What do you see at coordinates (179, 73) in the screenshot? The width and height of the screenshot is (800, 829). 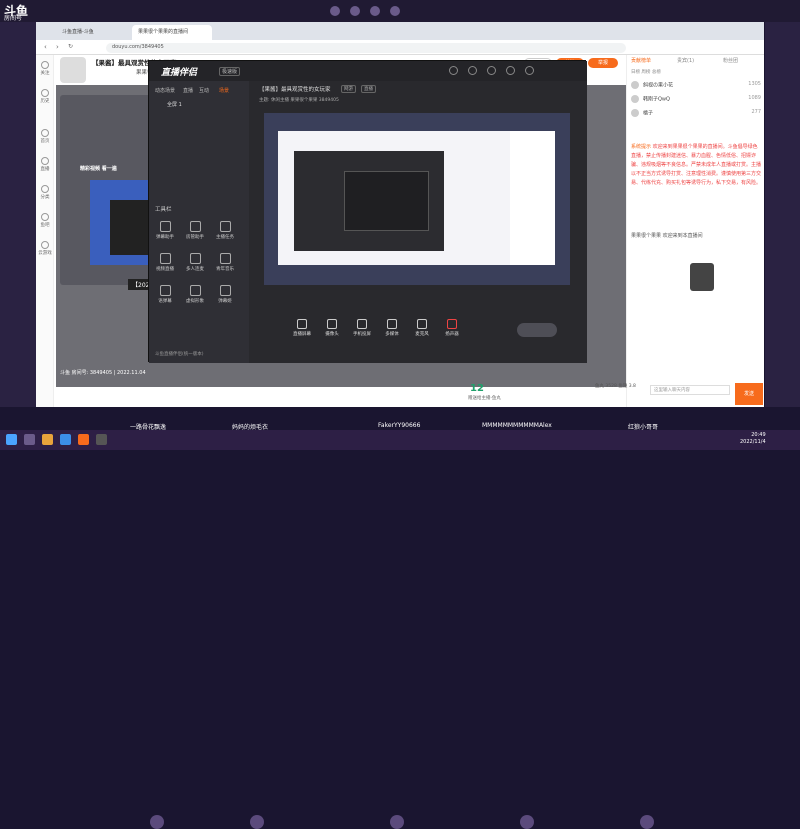 I see `app-logo: 直播伴侣` at bounding box center [179, 73].